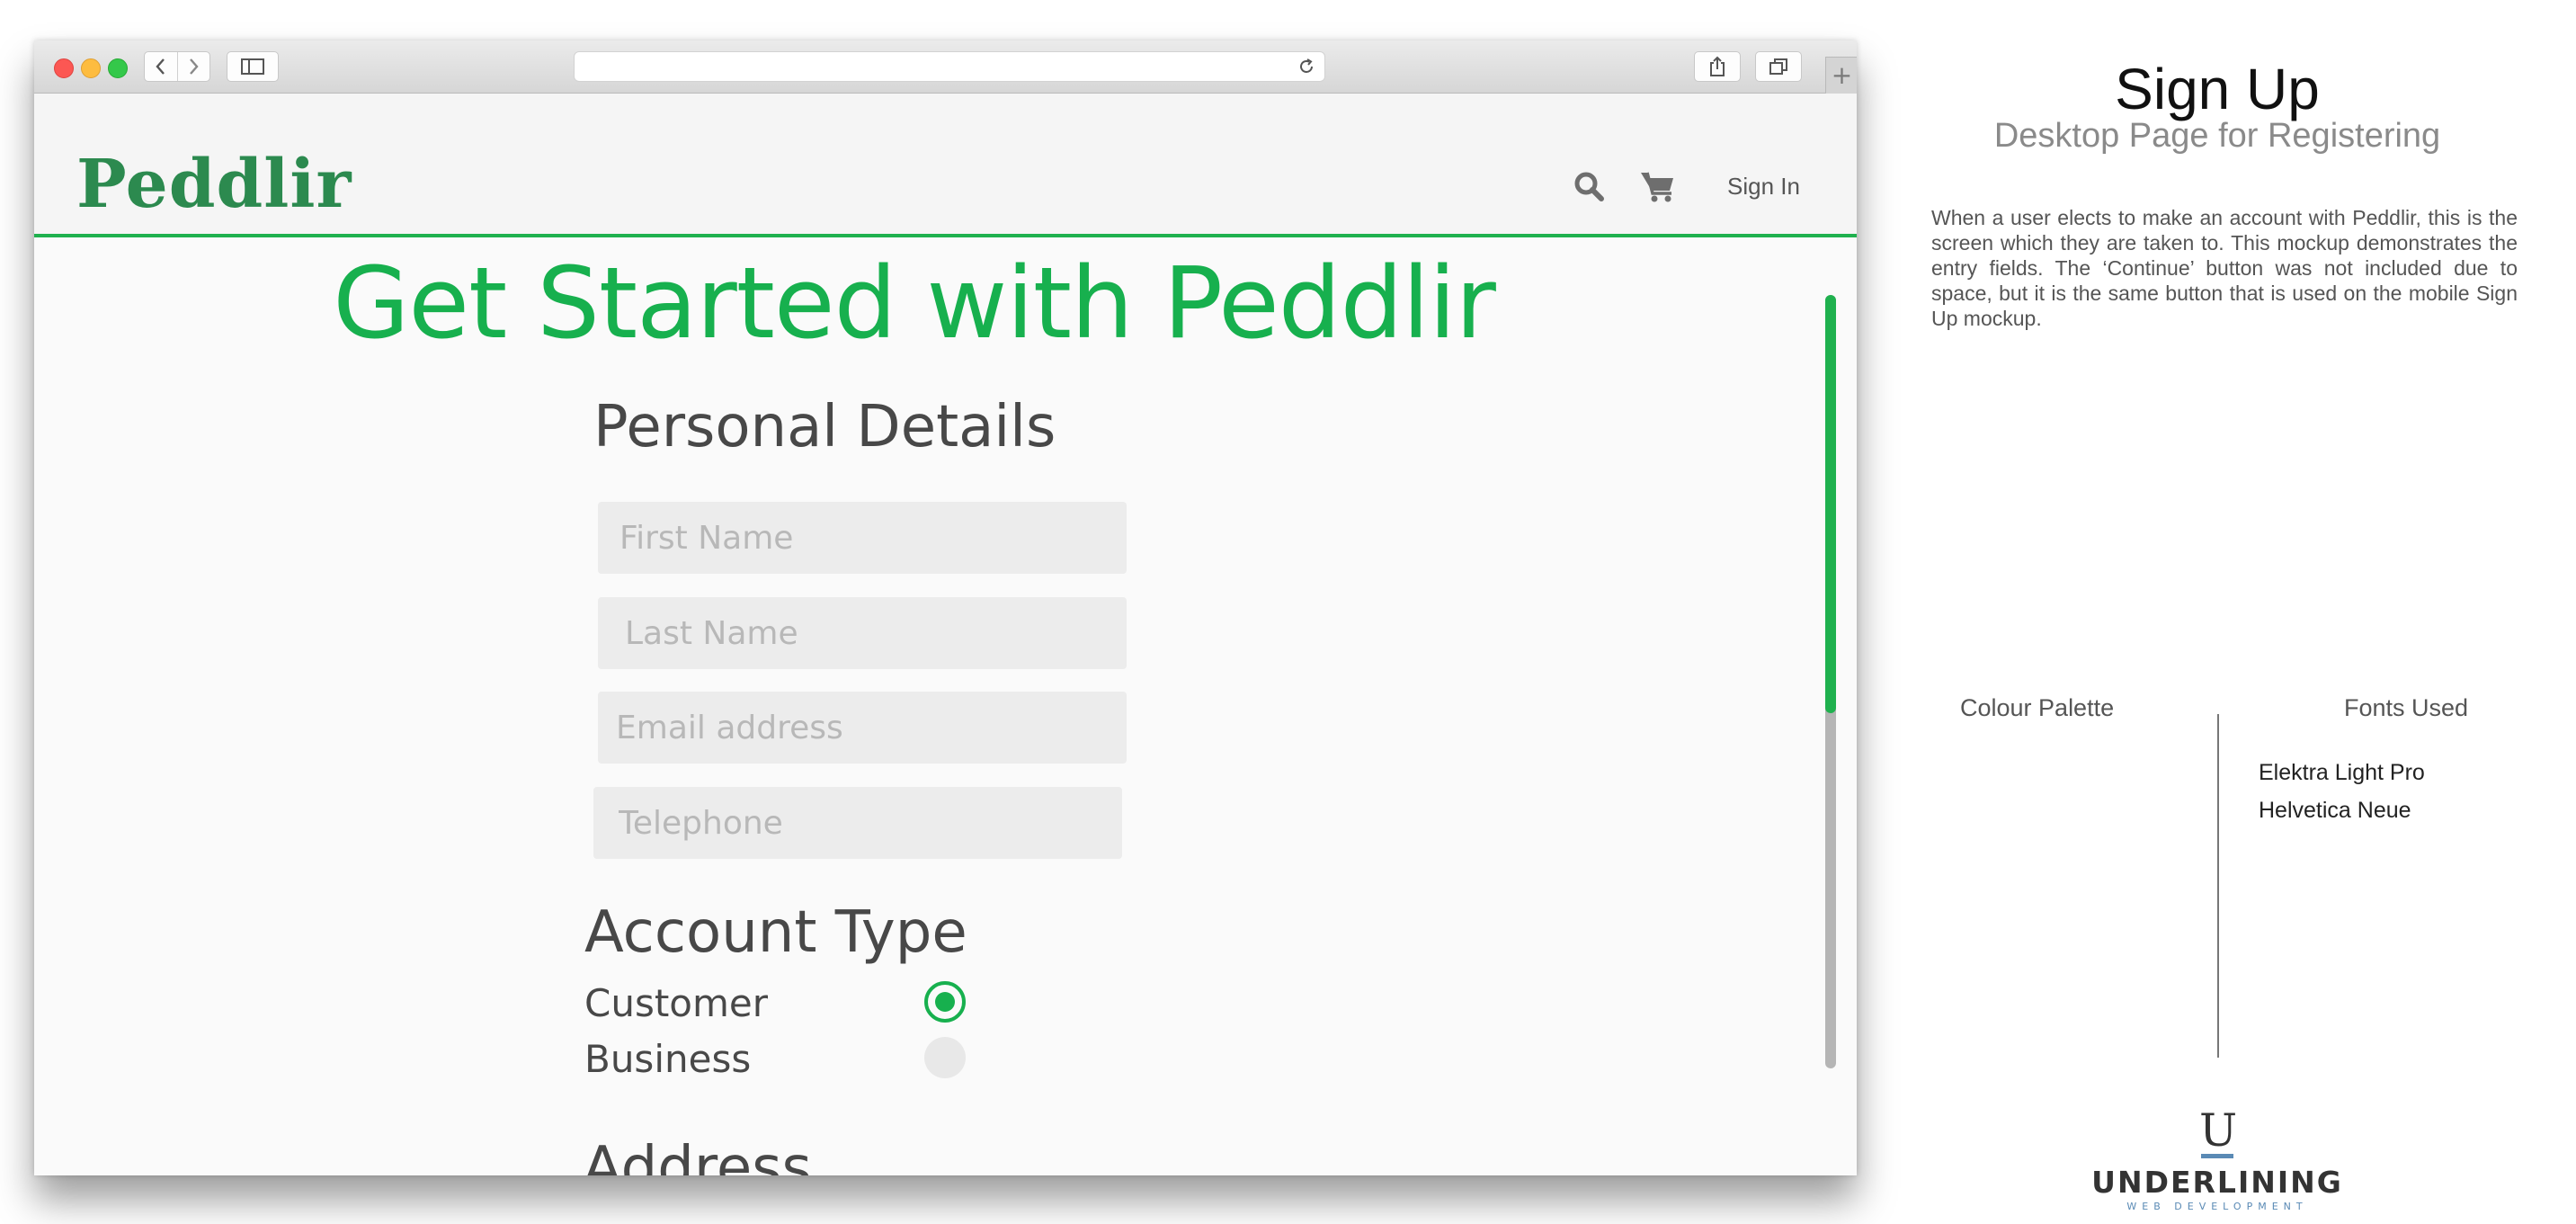 The image size is (2576, 1224). Describe the element at coordinates (118, 68) in the screenshot. I see `maximize-window-button` at that location.